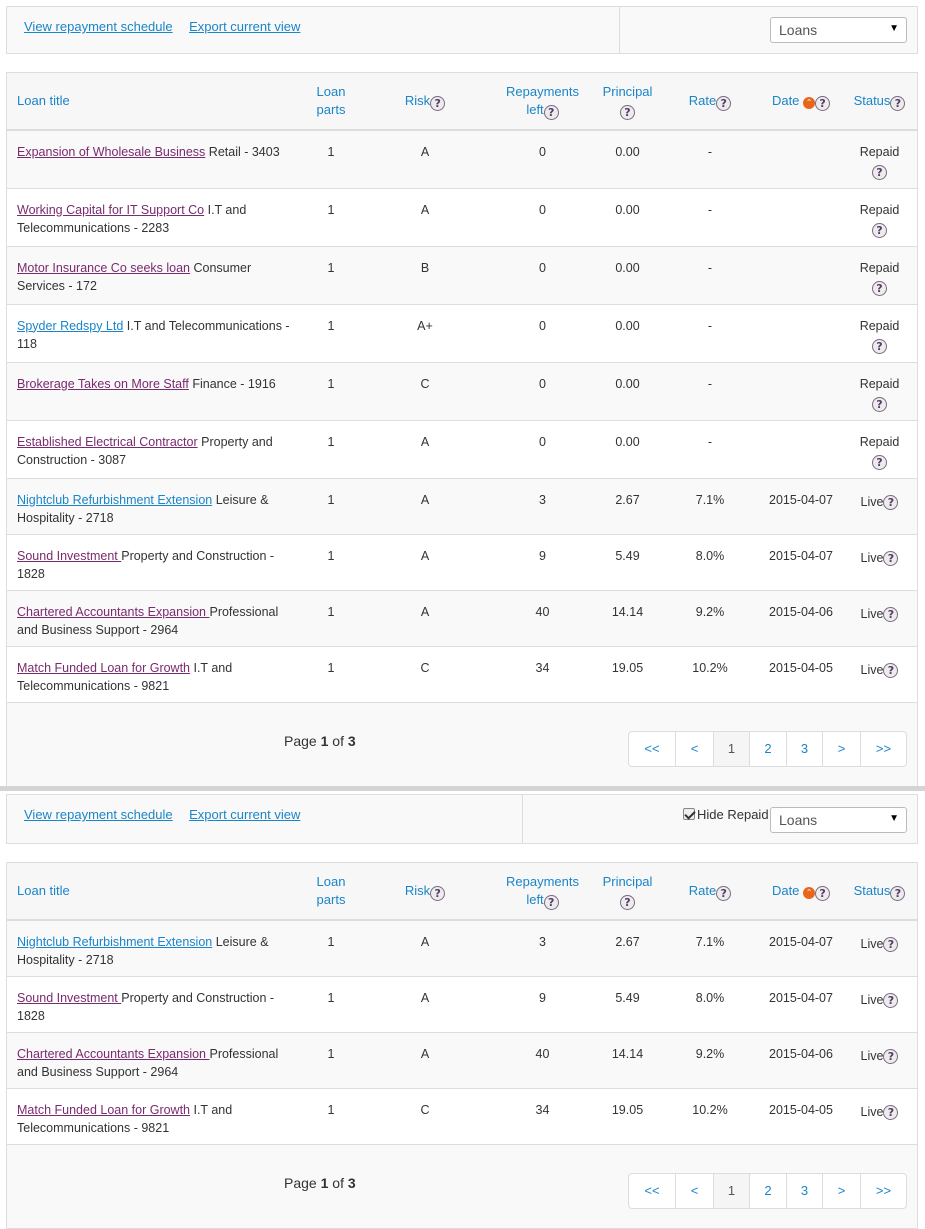 Image resolution: width=925 pixels, height=1229 pixels. Describe the element at coordinates (232, 383) in the screenshot. I see `loan-sector: Finance - 1916` at that location.